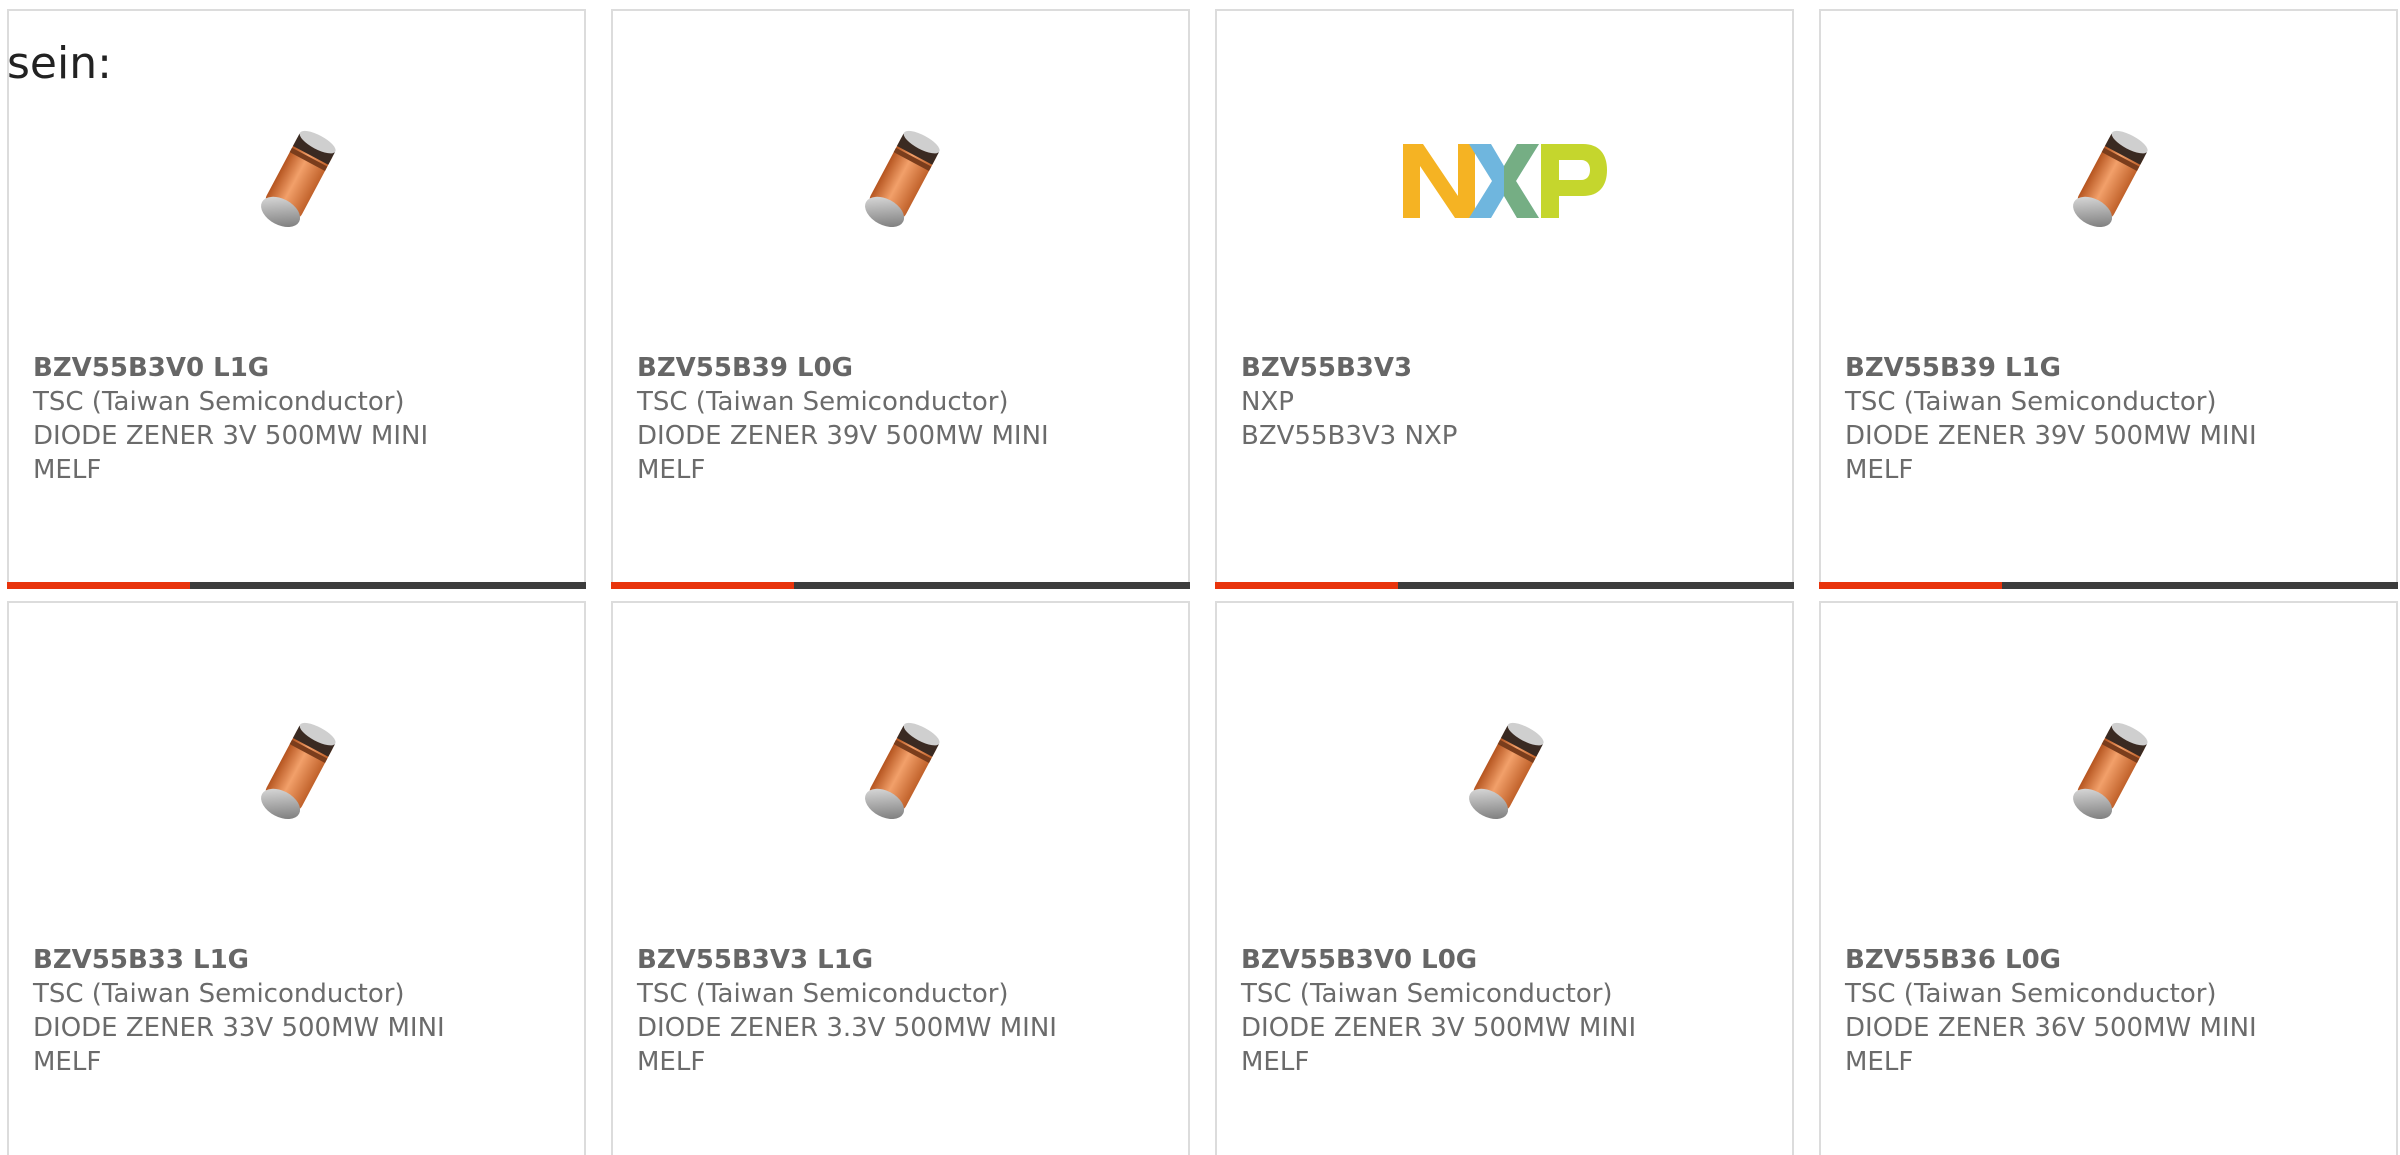  I want to click on description: DIODE ZENER 36V 500MW MINI MELF, so click(2051, 1045).